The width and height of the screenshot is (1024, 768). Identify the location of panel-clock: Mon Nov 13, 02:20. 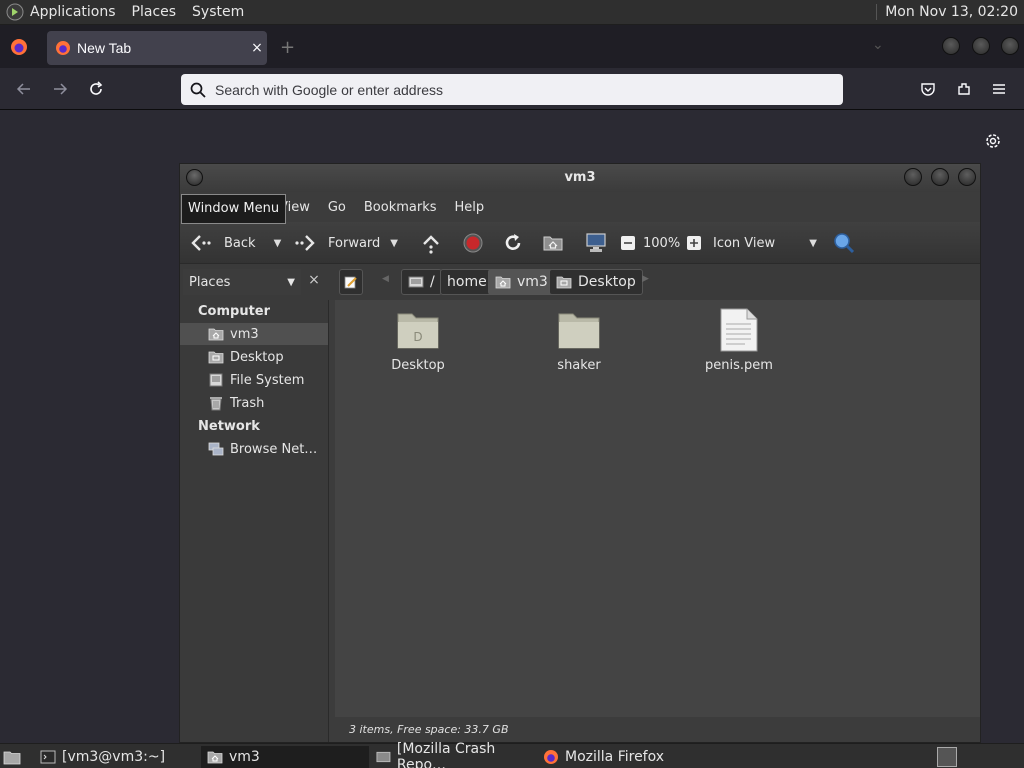
(951, 12).